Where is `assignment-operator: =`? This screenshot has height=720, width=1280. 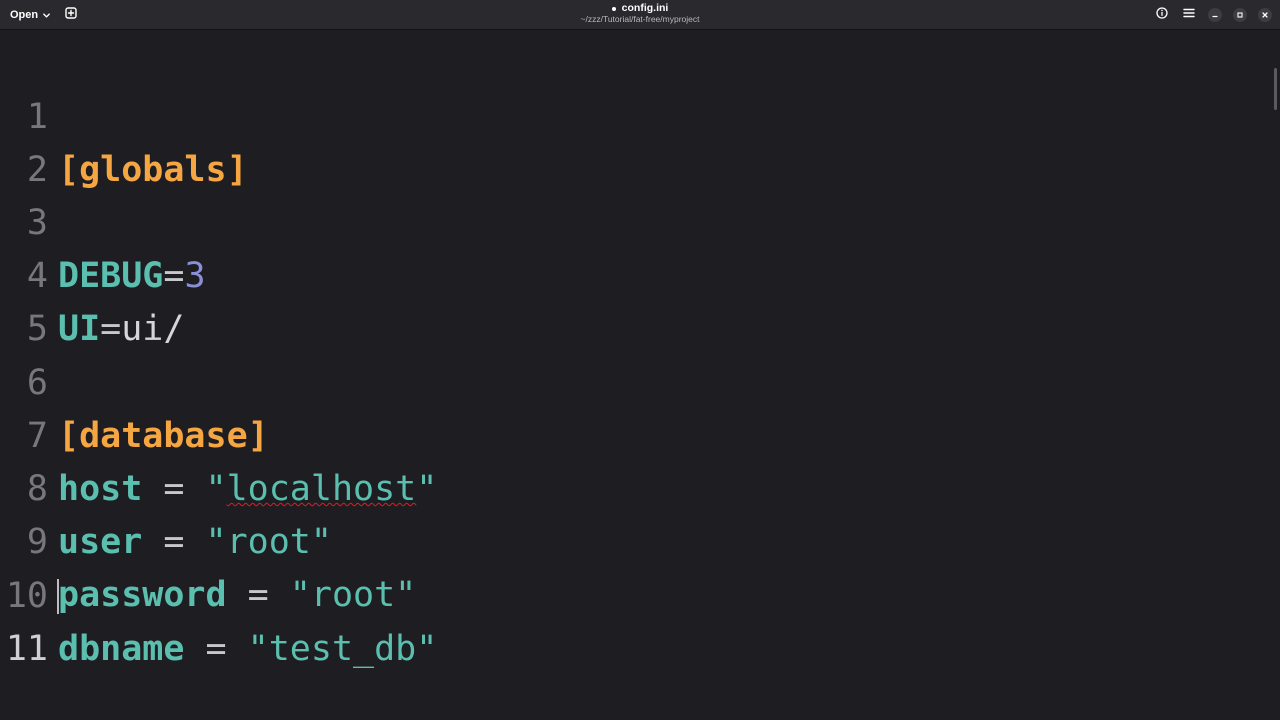
assignment-operator: = is located at coordinates (216, 649).